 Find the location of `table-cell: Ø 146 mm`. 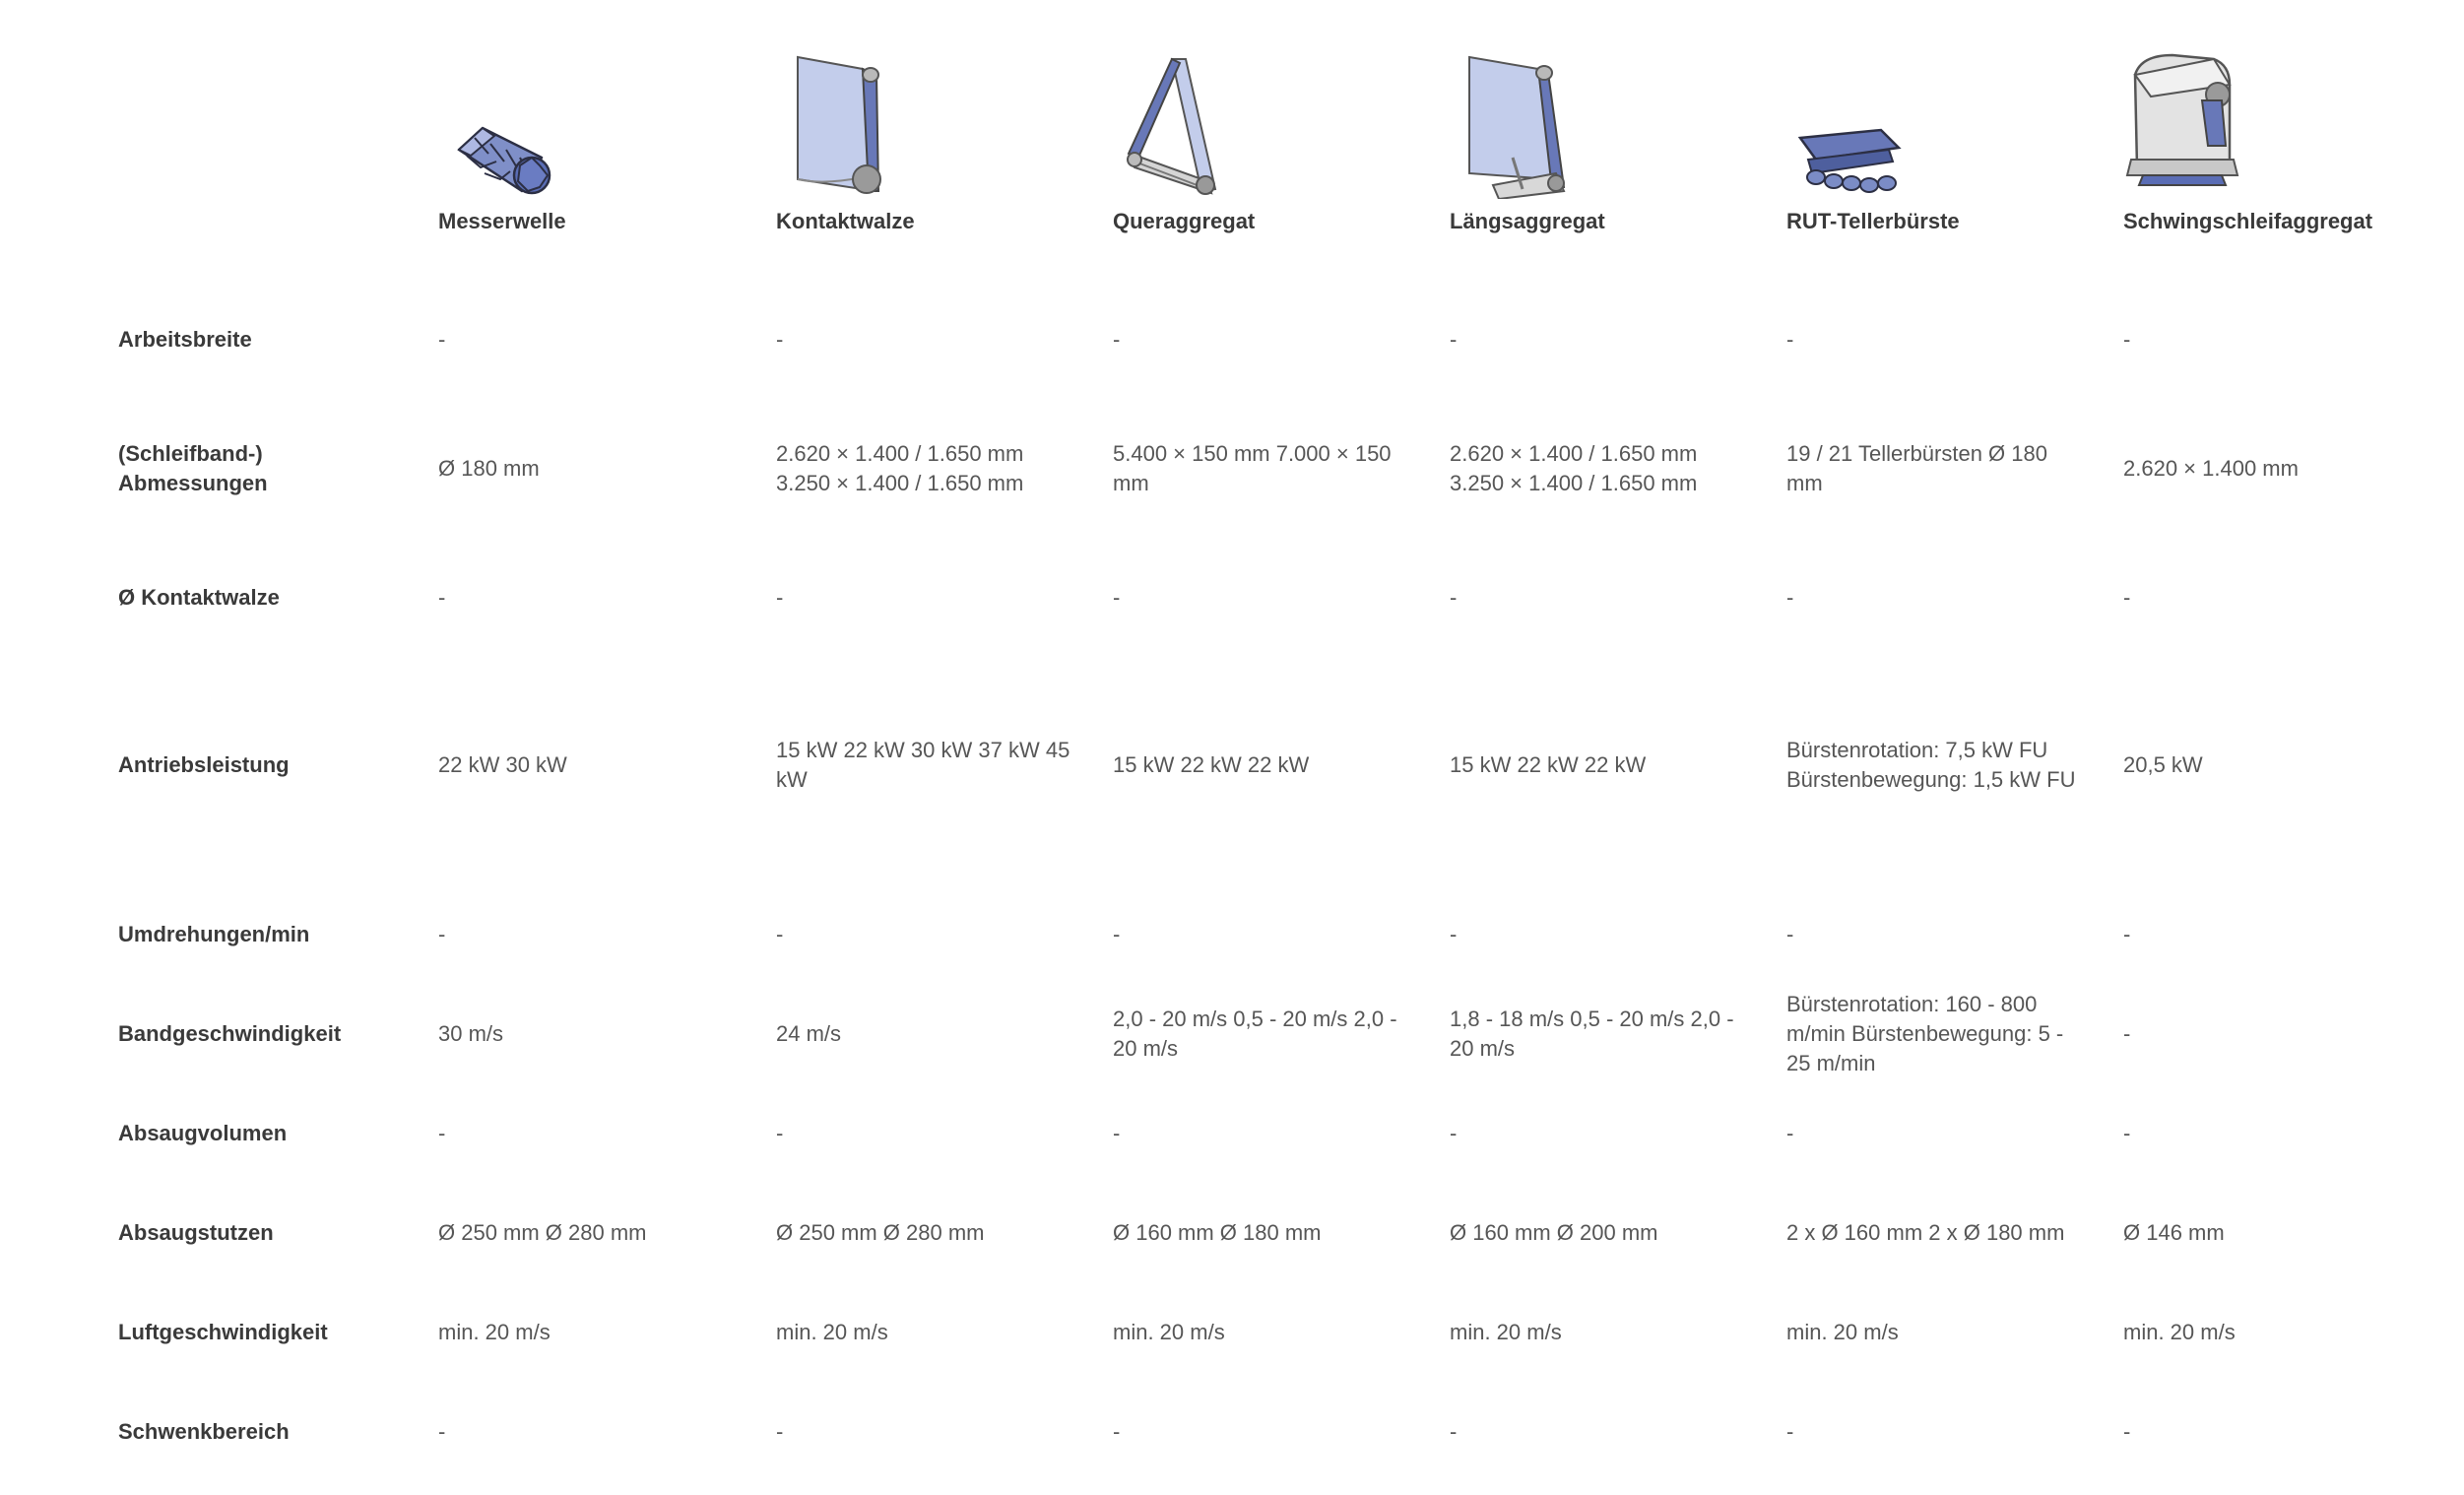

table-cell: Ø 146 mm is located at coordinates (2174, 1232).